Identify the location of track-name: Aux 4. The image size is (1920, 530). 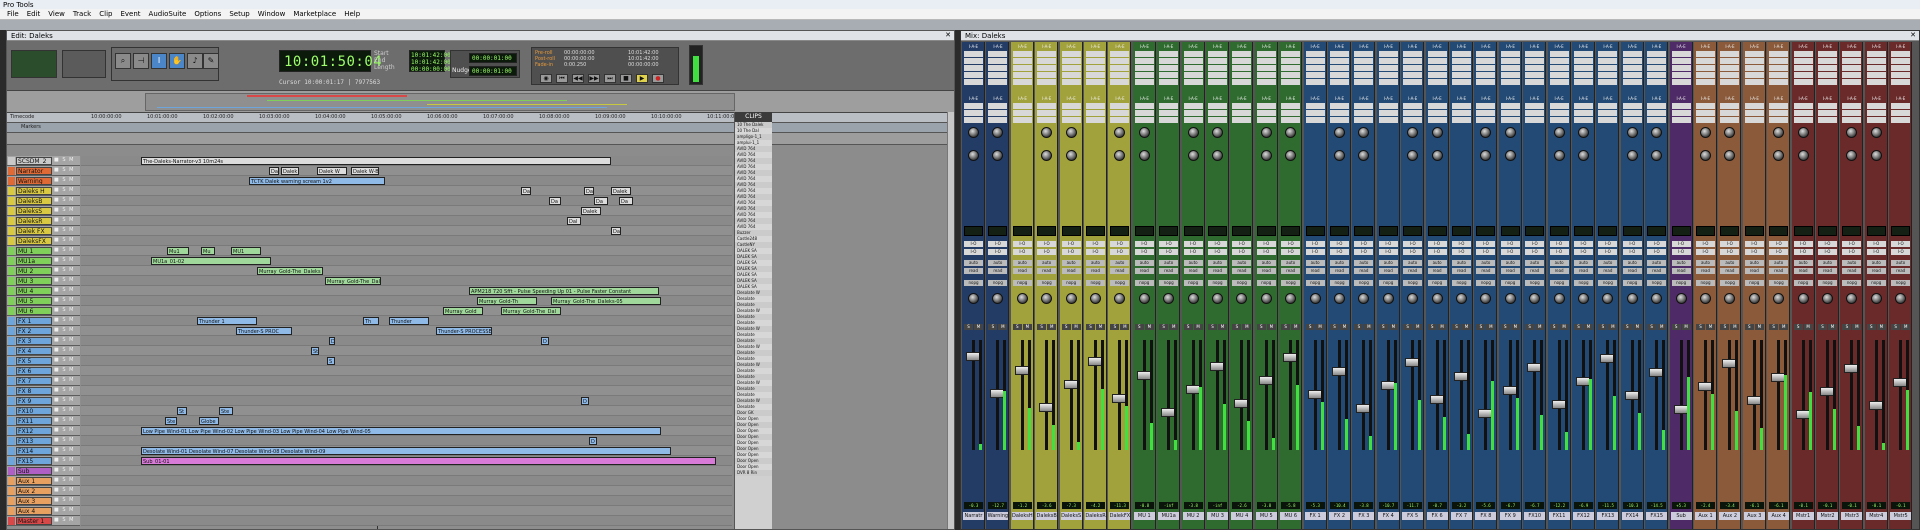
(34, 511).